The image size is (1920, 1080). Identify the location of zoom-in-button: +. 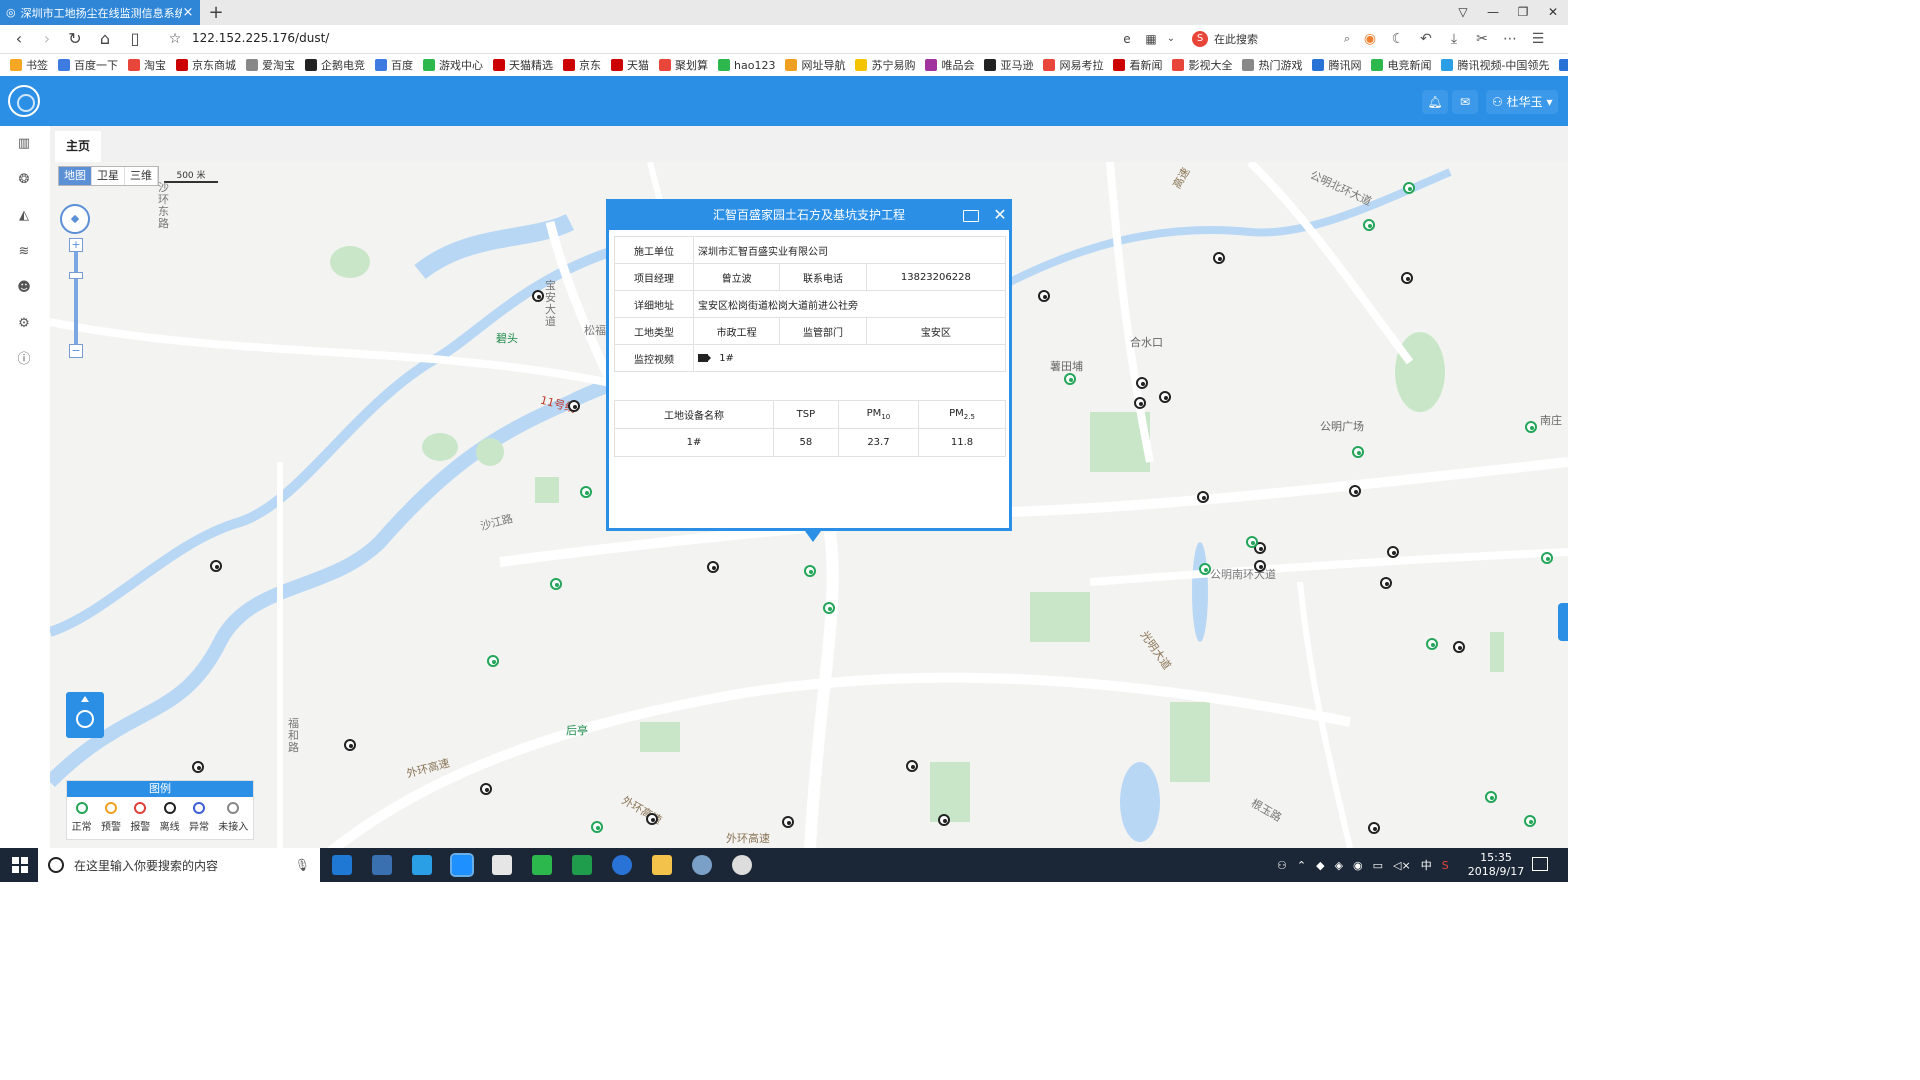
(76, 245).